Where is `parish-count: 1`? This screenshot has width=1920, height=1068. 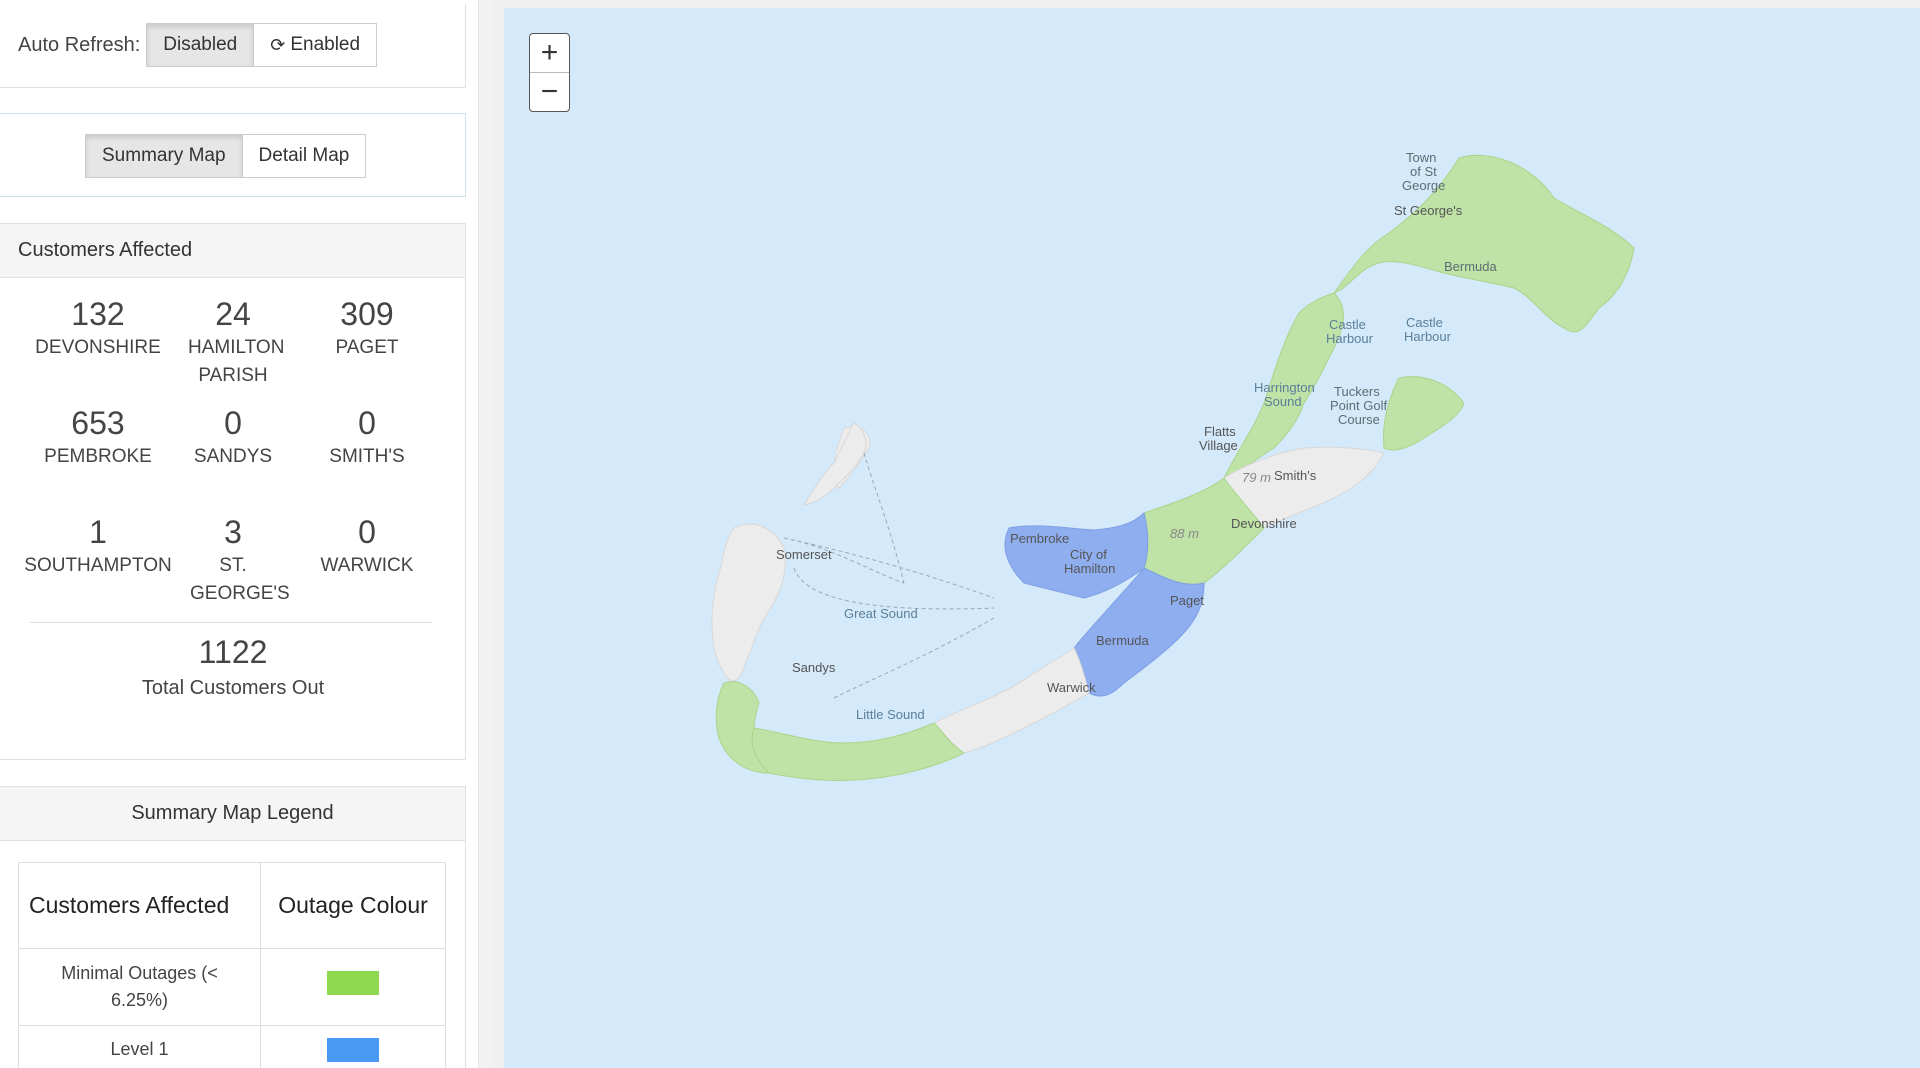 parish-count: 1 is located at coordinates (98, 532).